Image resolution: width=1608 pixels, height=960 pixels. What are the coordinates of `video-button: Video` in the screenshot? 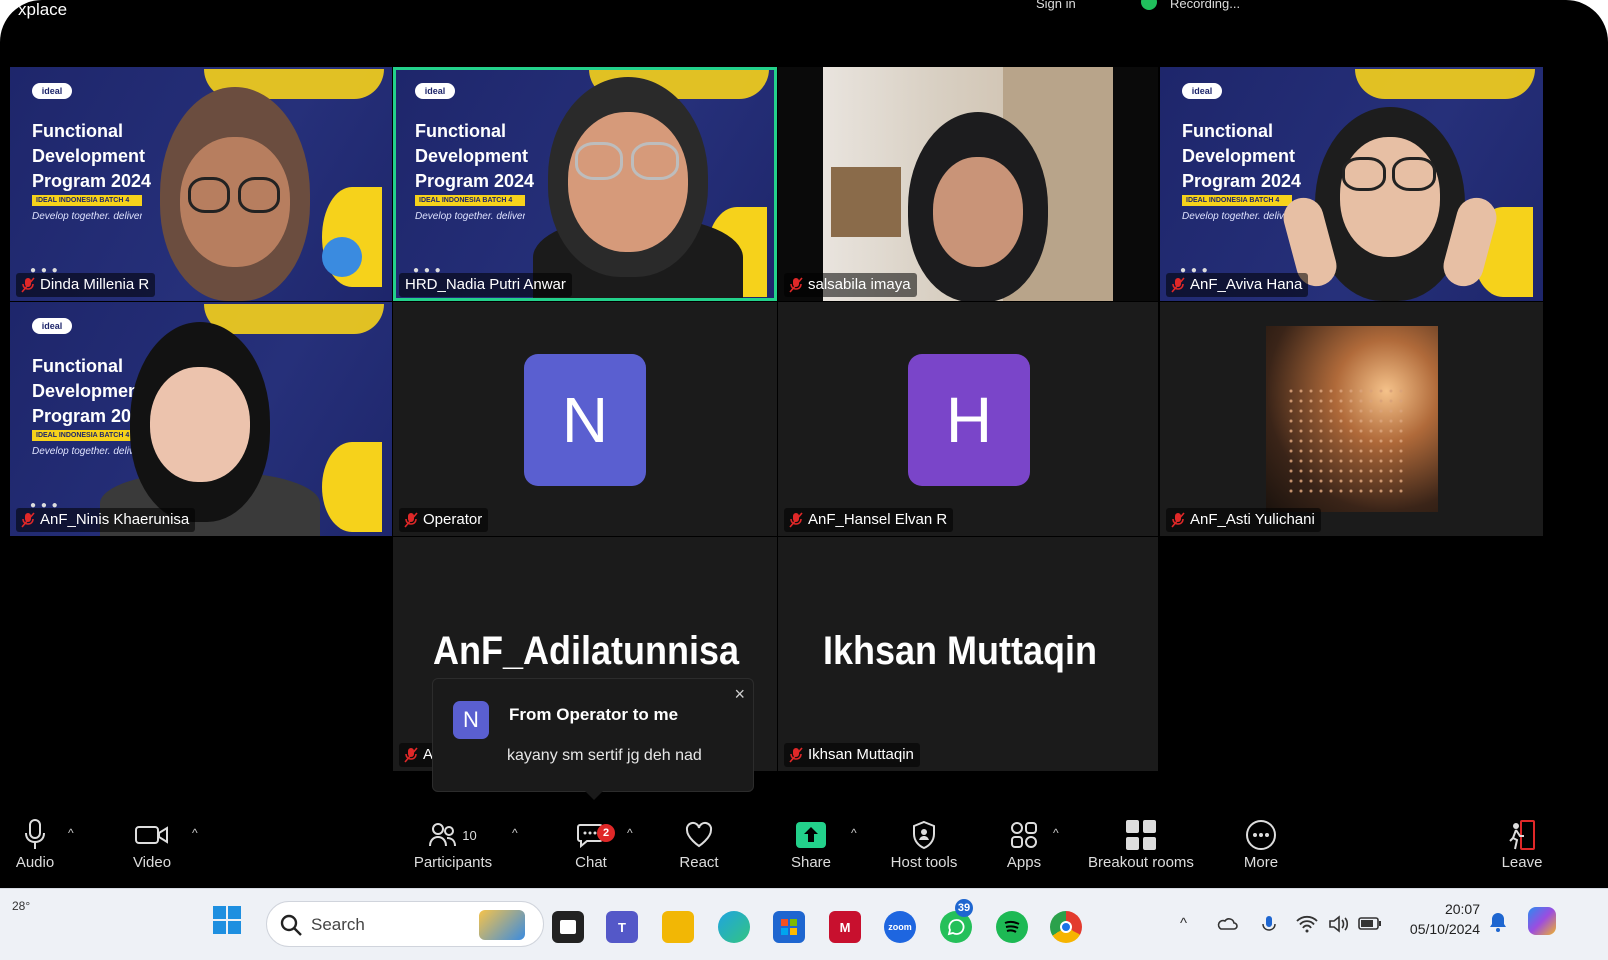 It's located at (152, 843).